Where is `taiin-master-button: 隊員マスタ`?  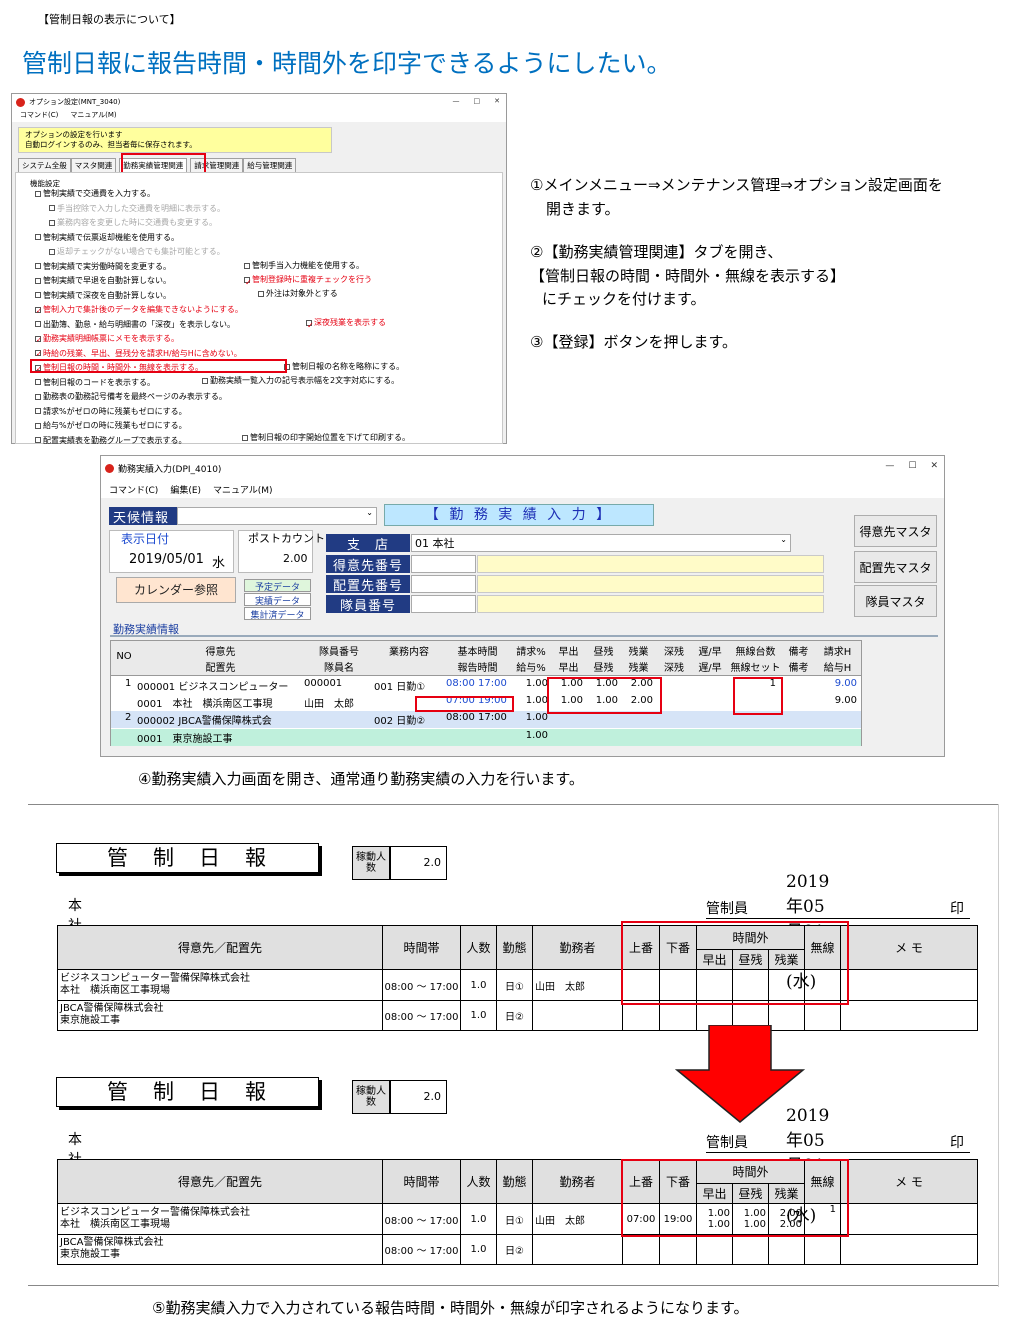
taiin-master-button: 隊員マスタ is located at coordinates (895, 601).